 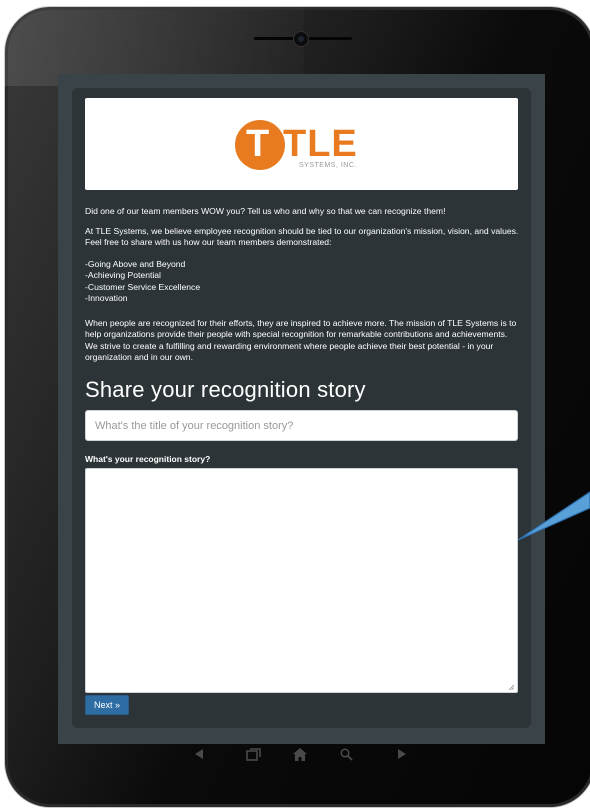 I want to click on list-item: -Going Above and Beyond, so click(x=135, y=264).